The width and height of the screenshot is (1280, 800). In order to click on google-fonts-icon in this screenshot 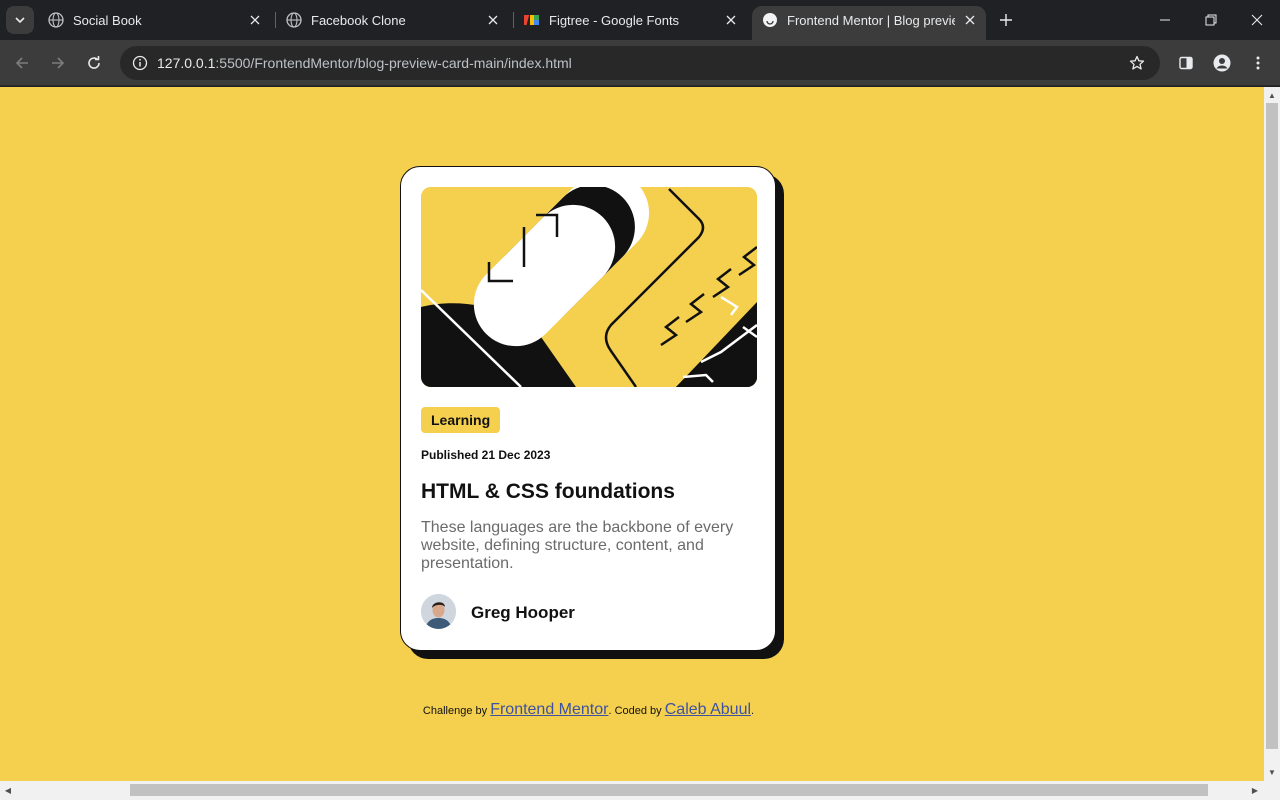, I will do `click(532, 20)`.